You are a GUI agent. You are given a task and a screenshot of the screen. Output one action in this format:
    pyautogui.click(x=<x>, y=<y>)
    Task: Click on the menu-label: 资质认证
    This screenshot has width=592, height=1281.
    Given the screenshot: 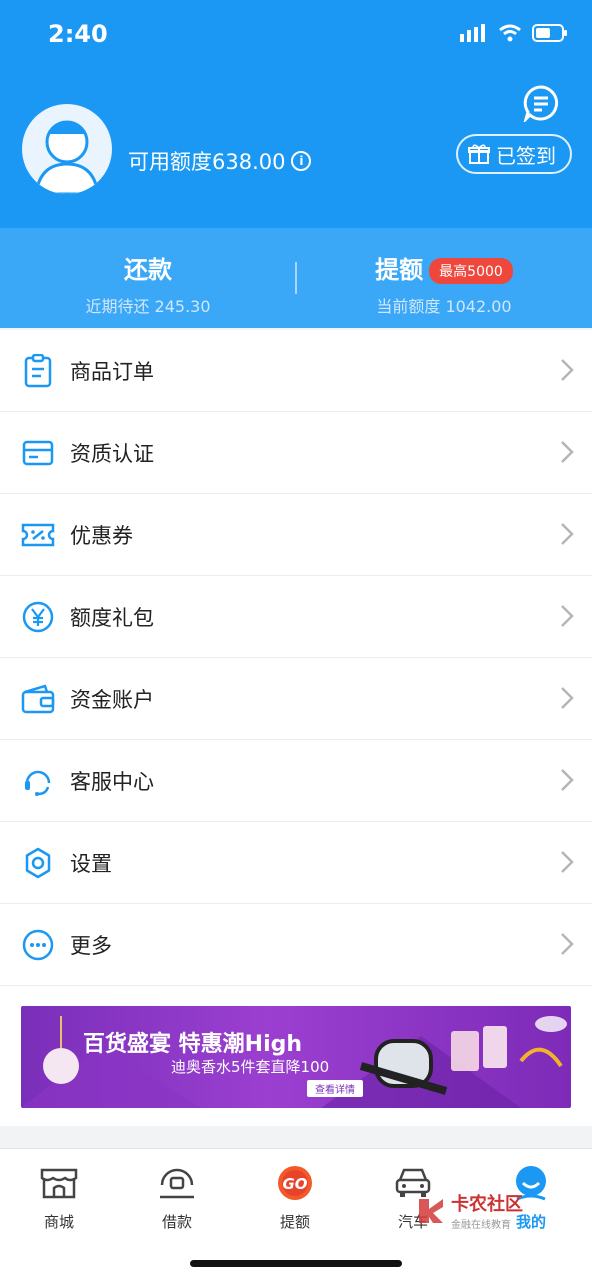 What is the action you would take?
    pyautogui.click(x=112, y=453)
    